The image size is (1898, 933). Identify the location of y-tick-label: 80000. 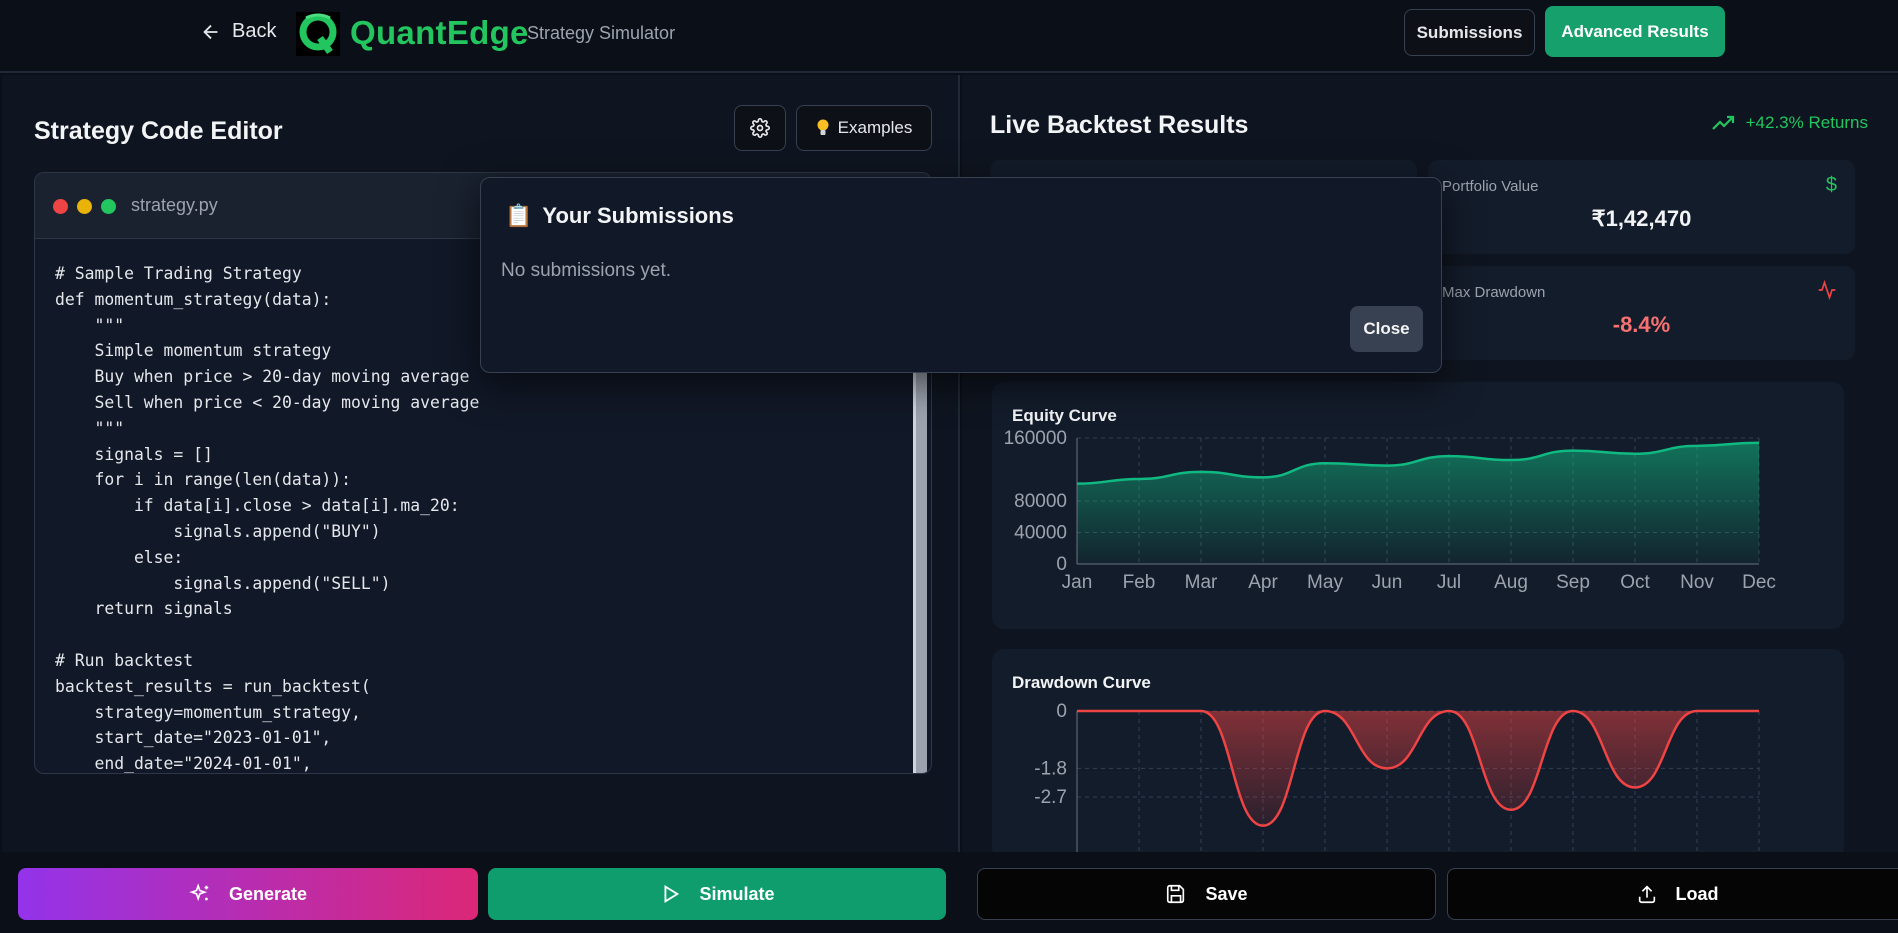
(1040, 501).